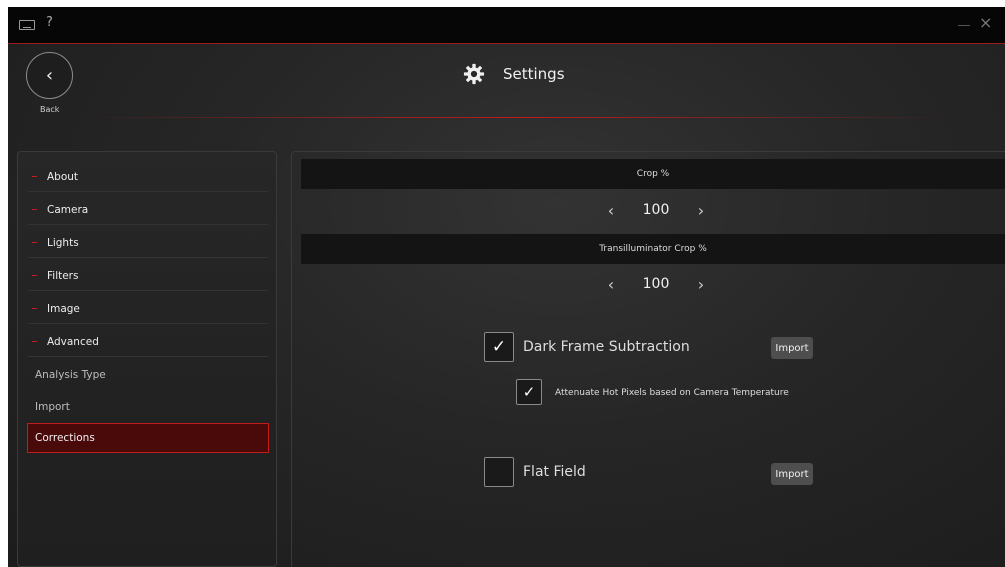 This screenshot has height=567, width=1005. What do you see at coordinates (606, 347) in the screenshot?
I see `dark-frame-label: Dark Frame Subtraction` at bounding box center [606, 347].